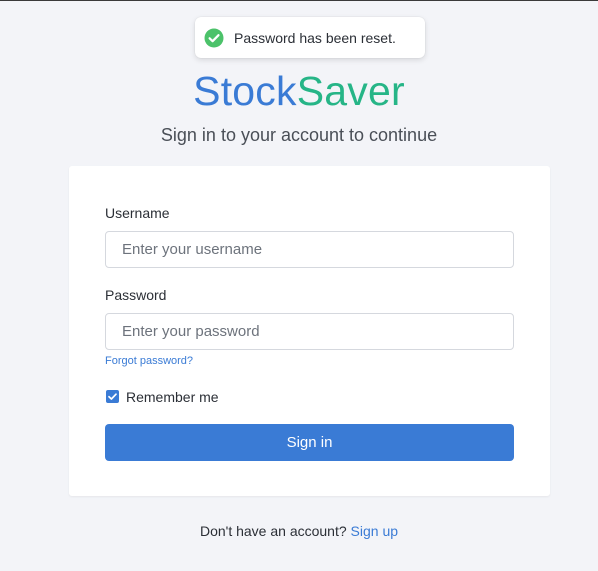 This screenshot has height=571, width=598. What do you see at coordinates (299, 135) in the screenshot?
I see `page-subtitle: Sign in to your account to continue` at bounding box center [299, 135].